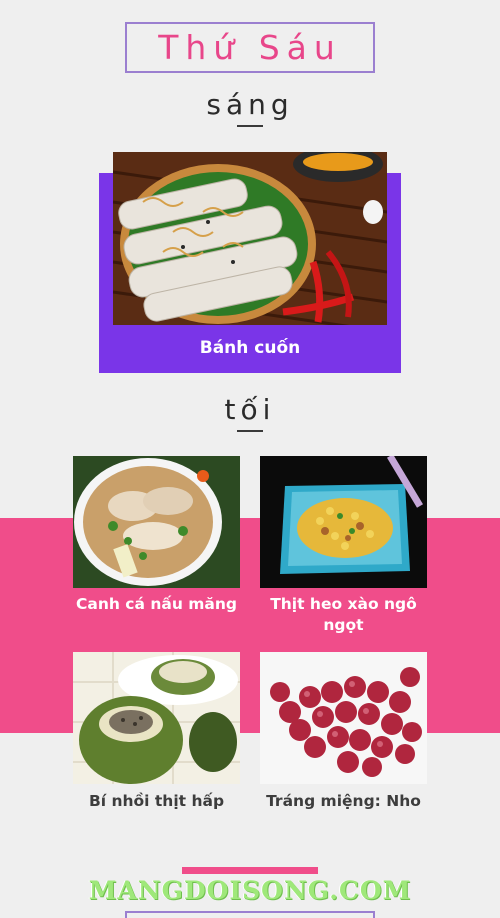 The width and height of the screenshot is (500, 918). What do you see at coordinates (250, 409) in the screenshot?
I see `evening-label: tối` at bounding box center [250, 409].